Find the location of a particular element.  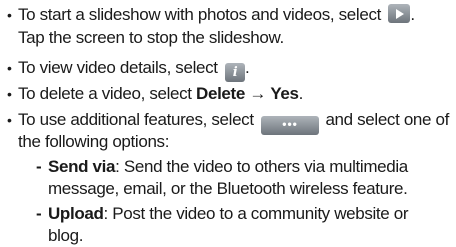

play-icon is located at coordinates (399, 13).